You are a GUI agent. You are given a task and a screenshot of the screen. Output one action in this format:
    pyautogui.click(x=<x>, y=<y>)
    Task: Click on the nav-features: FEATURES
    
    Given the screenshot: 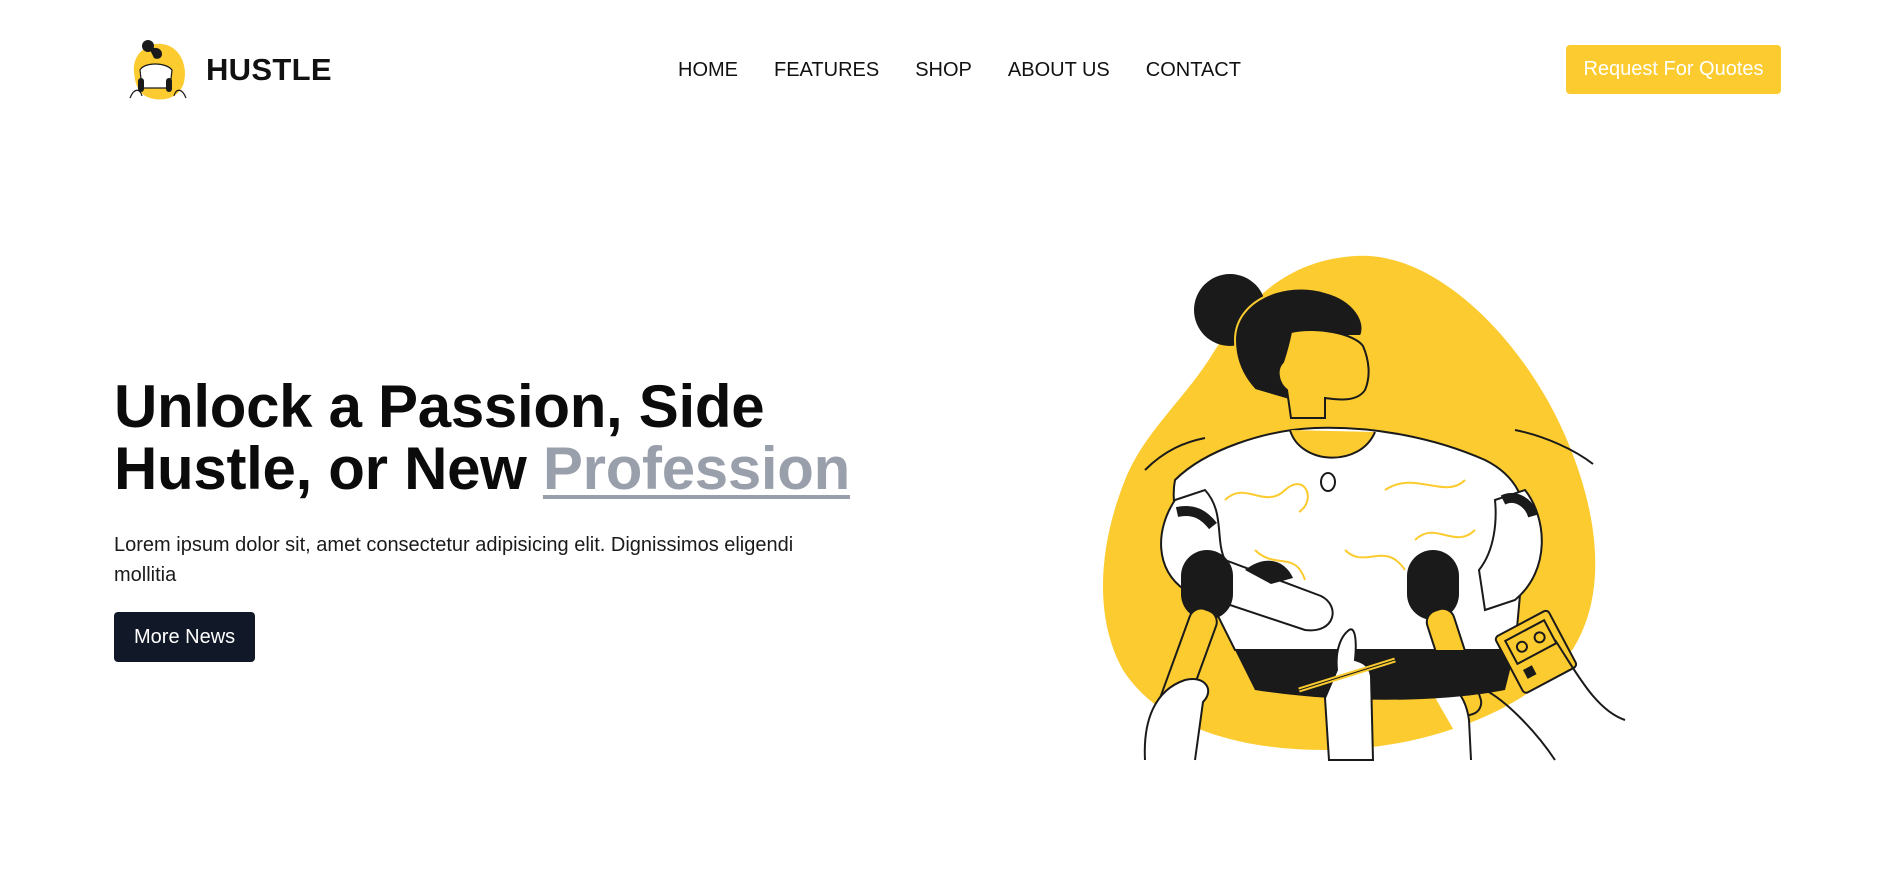 What is the action you would take?
    pyautogui.click(x=826, y=70)
    